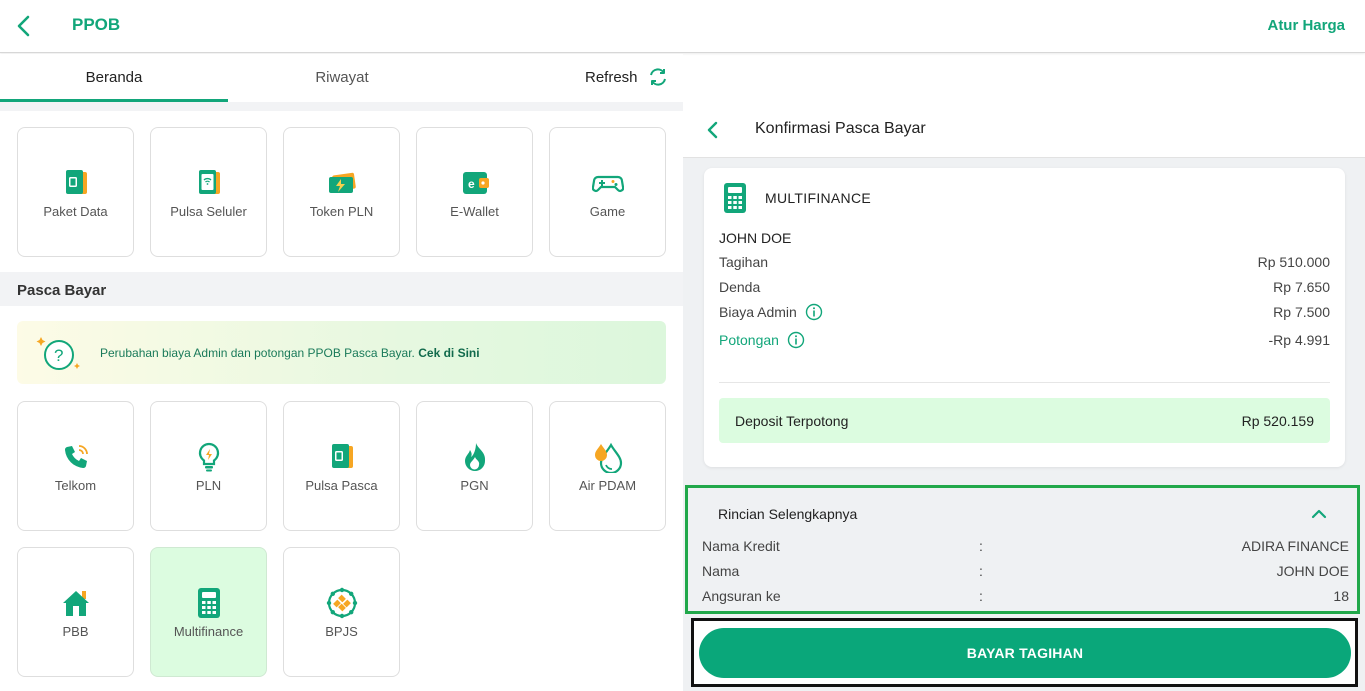 The image size is (1365, 691). Describe the element at coordinates (471, 184) in the screenshot. I see `svg-text: e` at that location.